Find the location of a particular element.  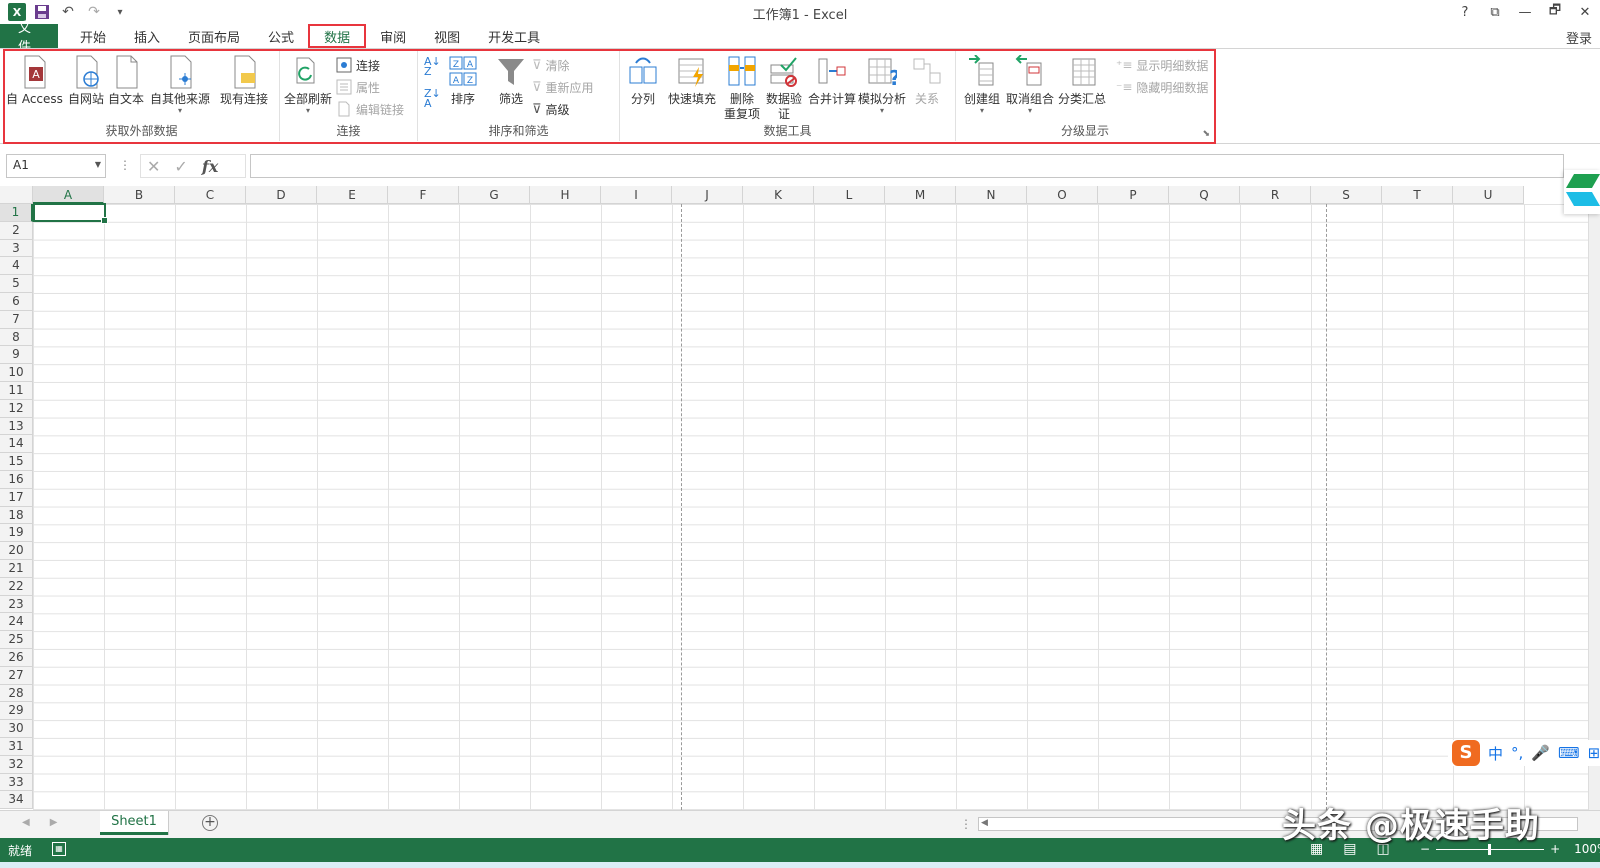

column-header: Q is located at coordinates (1204, 195).